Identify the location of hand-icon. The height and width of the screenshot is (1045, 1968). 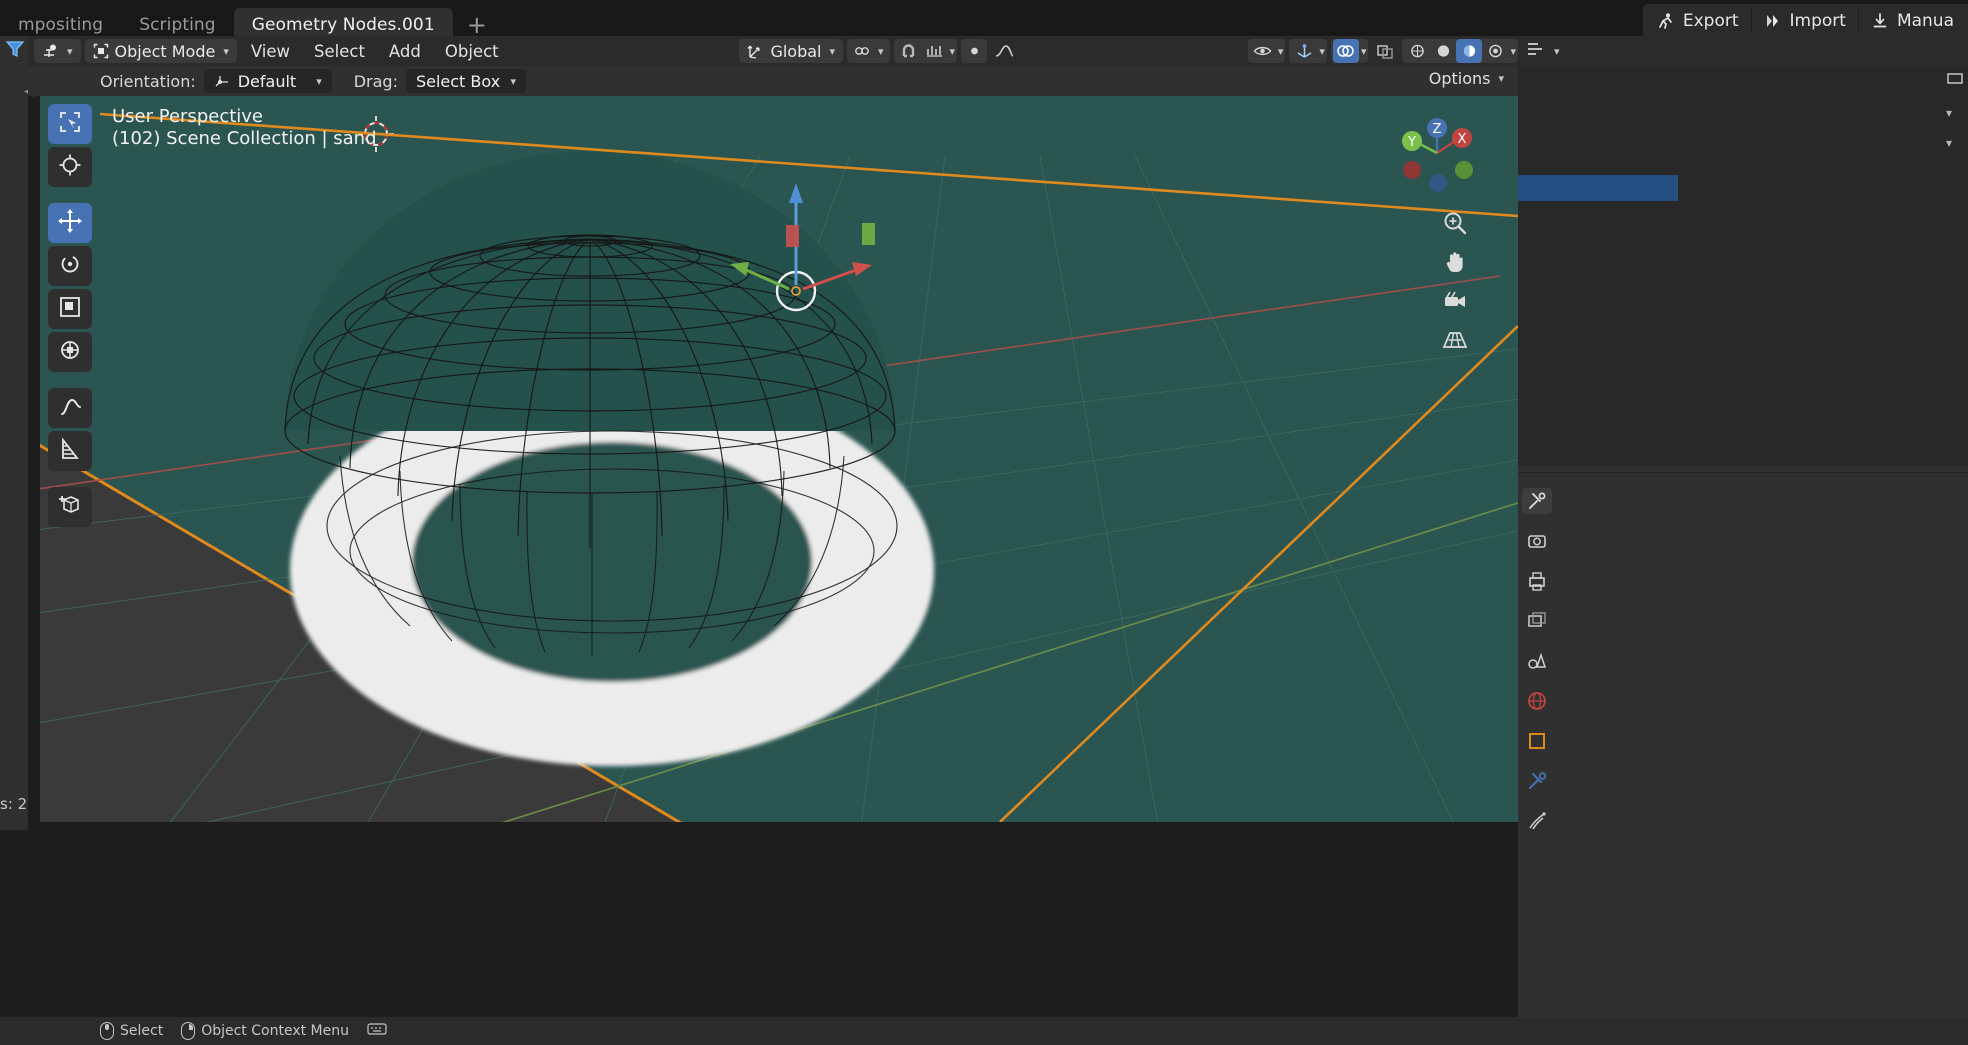
(1455, 262).